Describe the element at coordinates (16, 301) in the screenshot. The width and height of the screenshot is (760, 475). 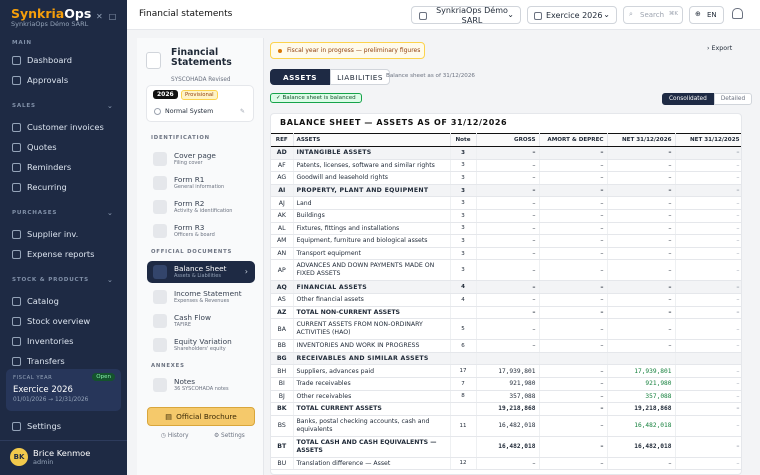
I see `catalog-icon` at that location.